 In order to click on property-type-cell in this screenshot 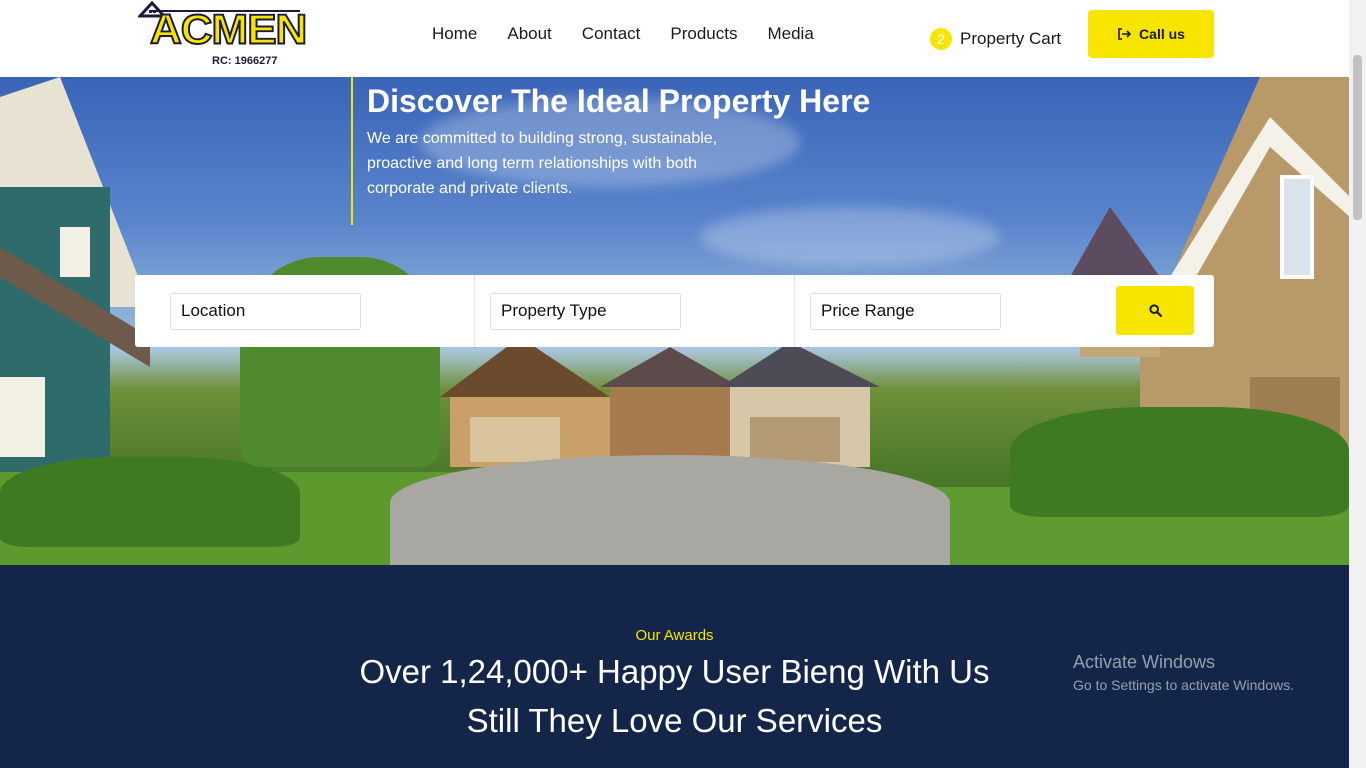, I will do `click(635, 311)`.